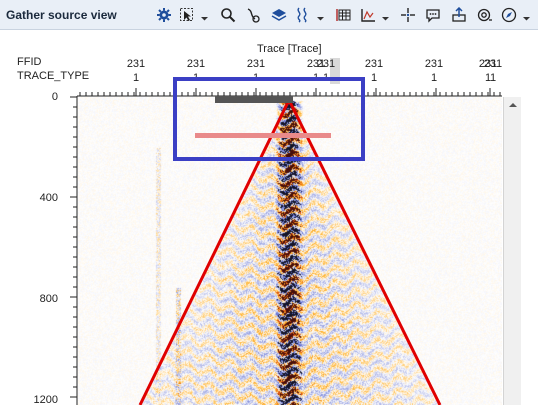 The image size is (538, 406). What do you see at coordinates (263, 135) in the screenshot?
I see `pink-marker-bar` at bounding box center [263, 135].